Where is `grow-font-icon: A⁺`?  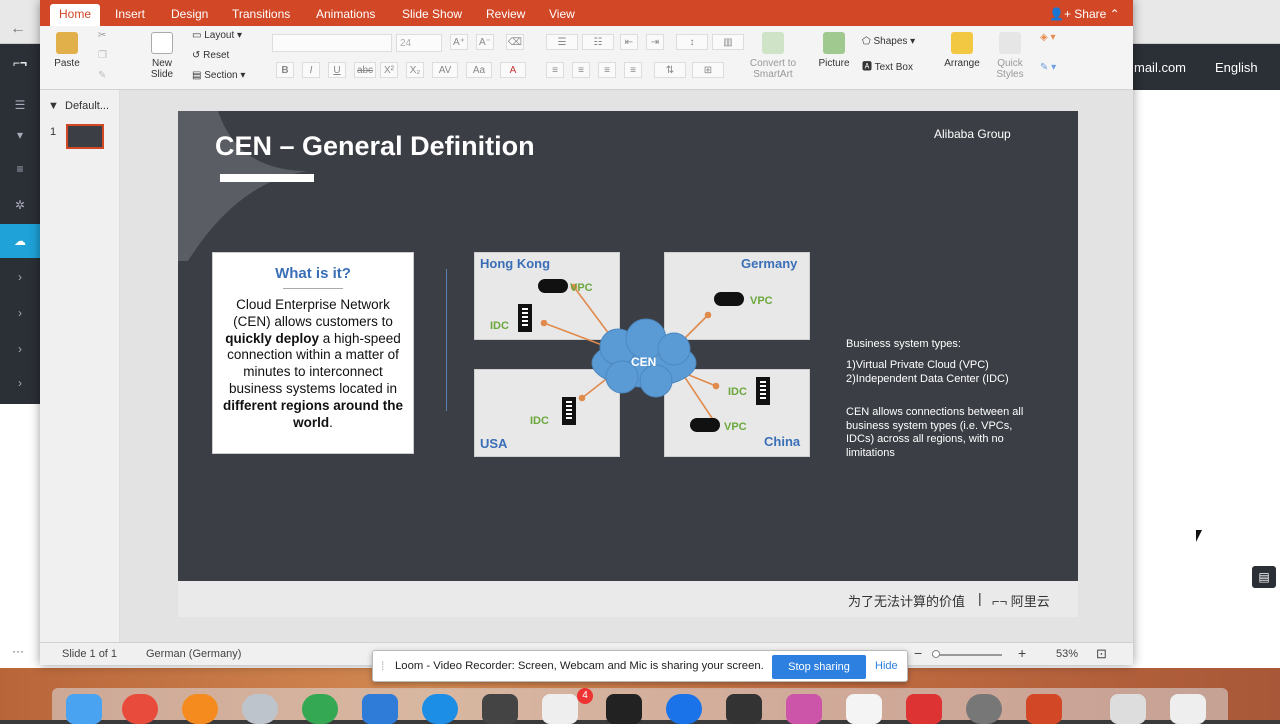 grow-font-icon: A⁺ is located at coordinates (459, 42).